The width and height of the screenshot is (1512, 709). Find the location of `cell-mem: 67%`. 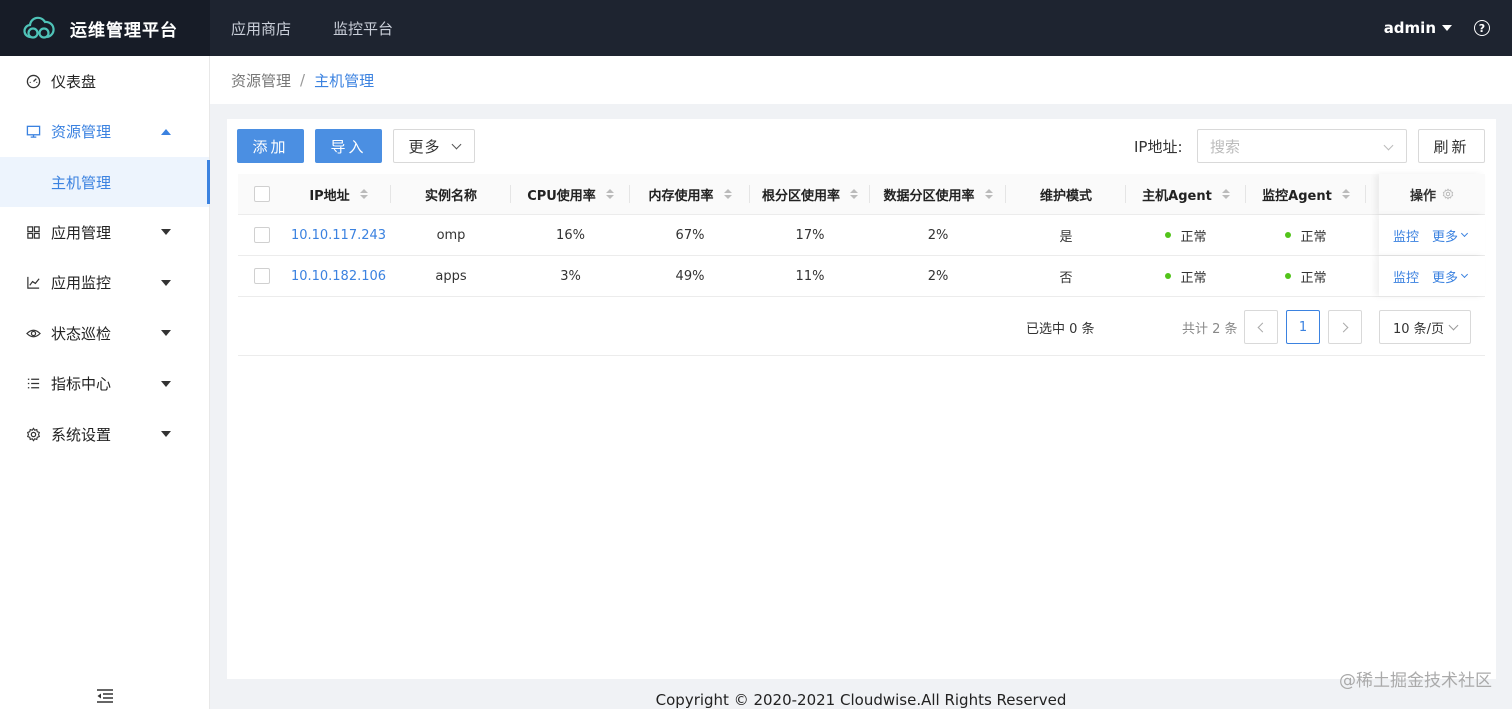

cell-mem: 67% is located at coordinates (690, 235).